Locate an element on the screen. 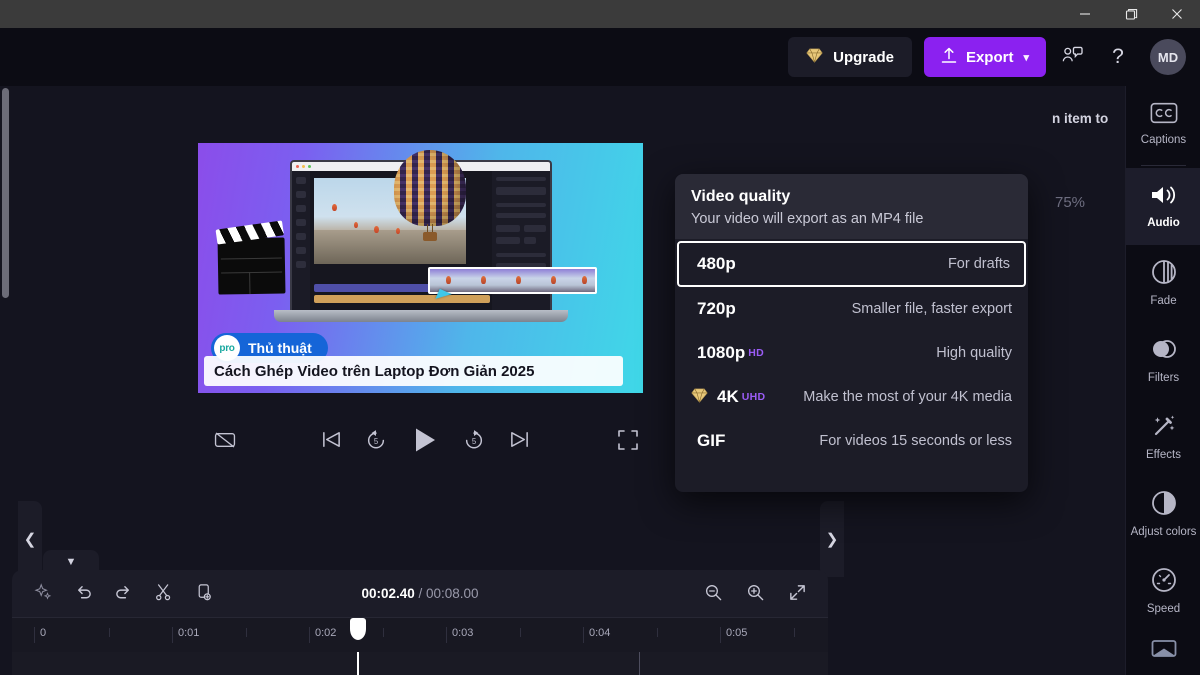 Image resolution: width=1200 pixels, height=675 pixels. forward-5s-button: 5 is located at coordinates (474, 441).